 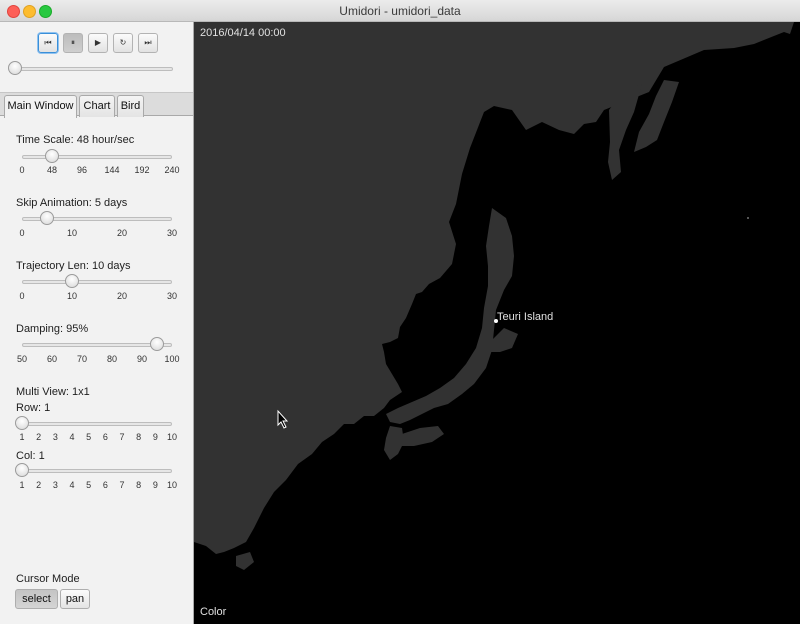 What do you see at coordinates (30, 456) in the screenshot?
I see `col-label: Col: 1` at bounding box center [30, 456].